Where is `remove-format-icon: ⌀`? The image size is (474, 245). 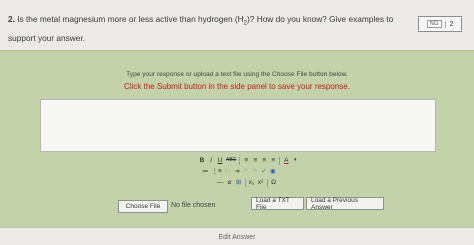 remove-format-icon: ⌀ is located at coordinates (230, 182).